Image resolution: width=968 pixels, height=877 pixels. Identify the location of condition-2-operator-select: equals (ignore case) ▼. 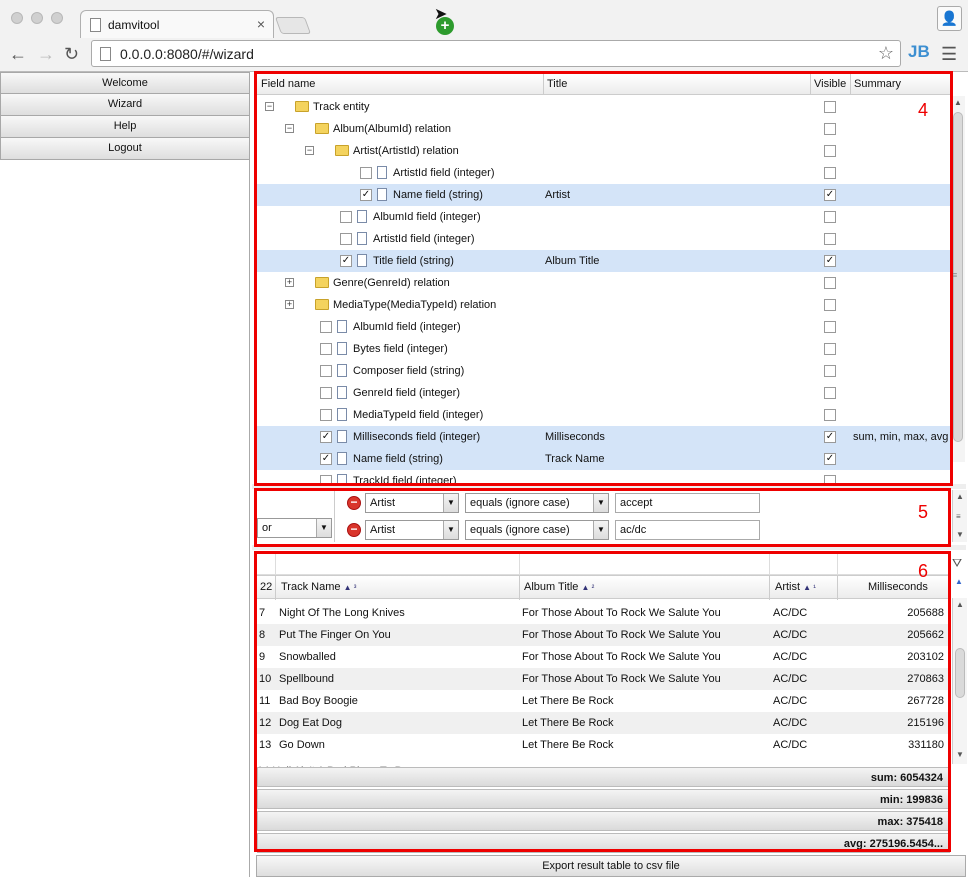
(537, 530).